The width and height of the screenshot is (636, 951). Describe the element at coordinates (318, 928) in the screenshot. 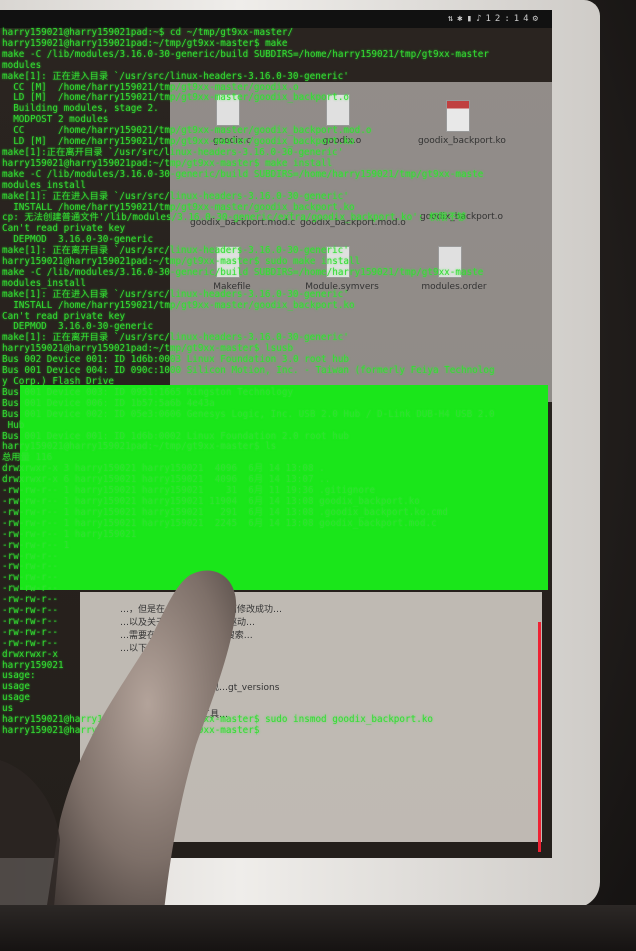

I see `desk-surface` at that location.